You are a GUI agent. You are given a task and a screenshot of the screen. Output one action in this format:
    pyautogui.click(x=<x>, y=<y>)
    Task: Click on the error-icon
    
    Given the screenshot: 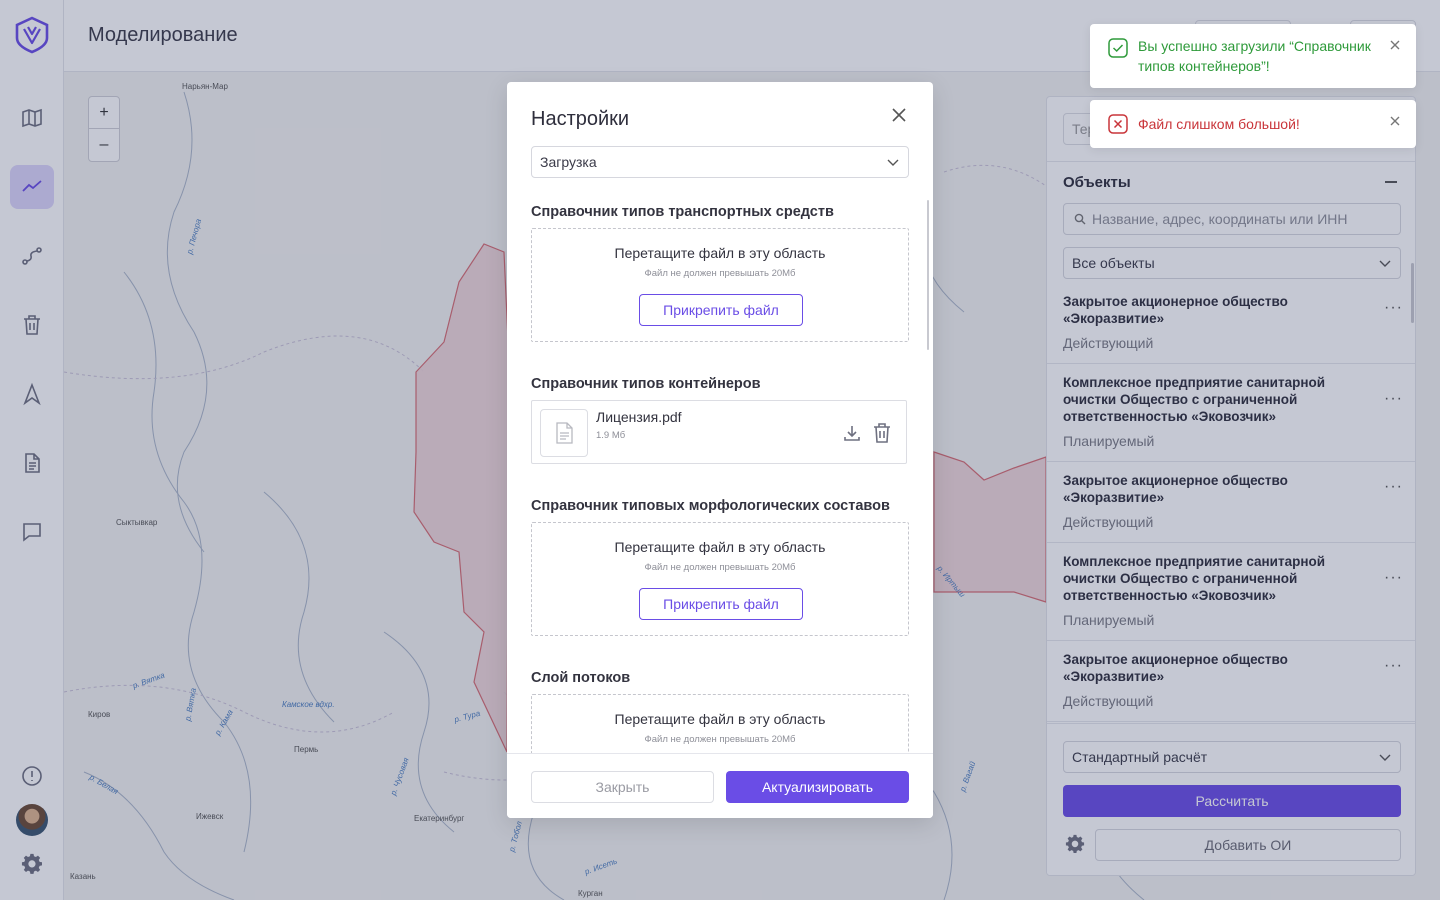 What is the action you would take?
    pyautogui.click(x=1118, y=124)
    